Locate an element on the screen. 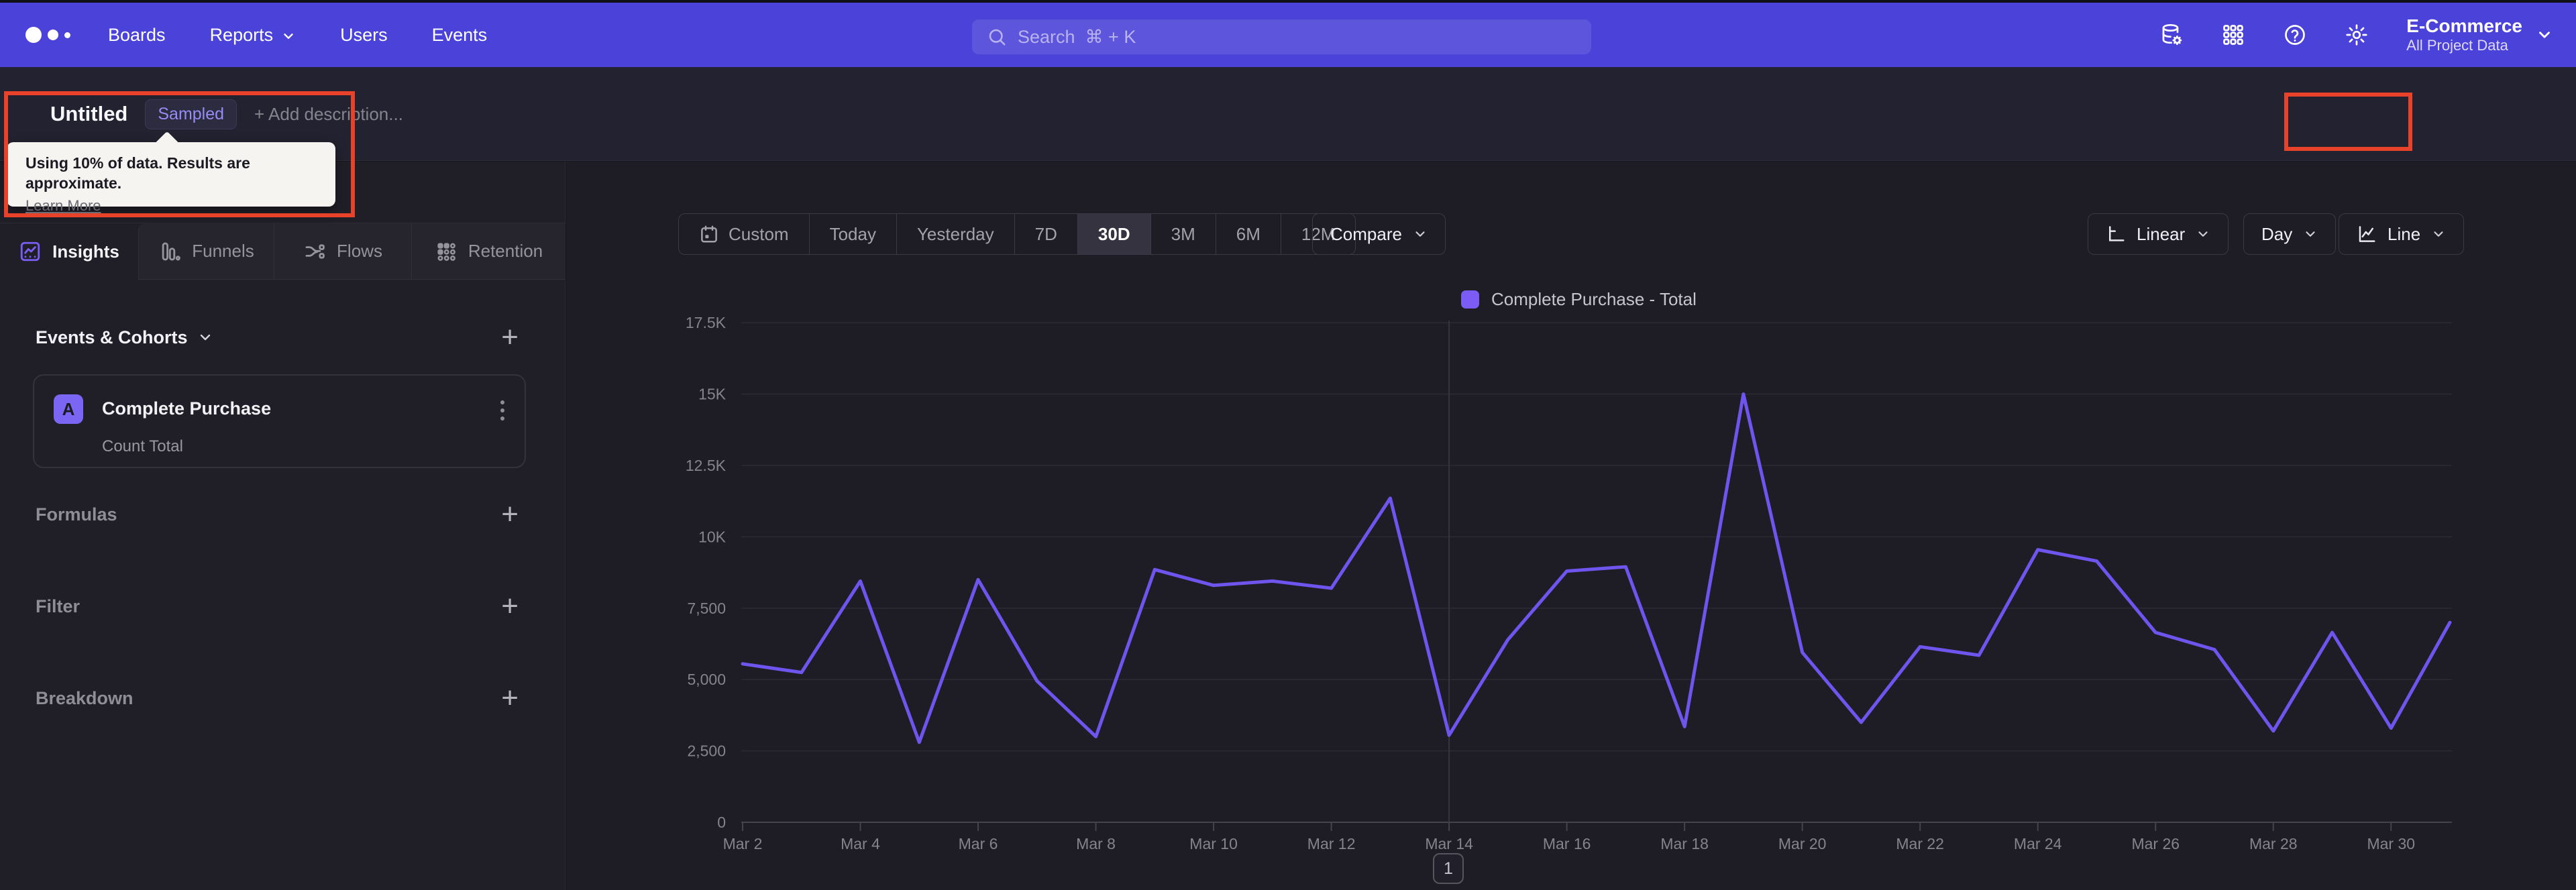 This screenshot has height=890, width=2576. primary-nav: Boards Reports Users Events is located at coordinates (297, 35).